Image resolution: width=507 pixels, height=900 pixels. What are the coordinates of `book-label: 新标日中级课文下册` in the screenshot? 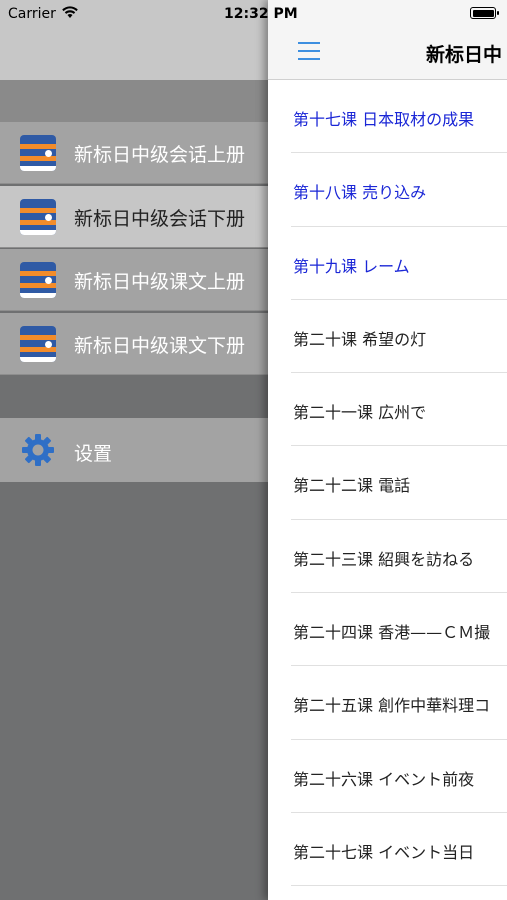 It's located at (160, 345).